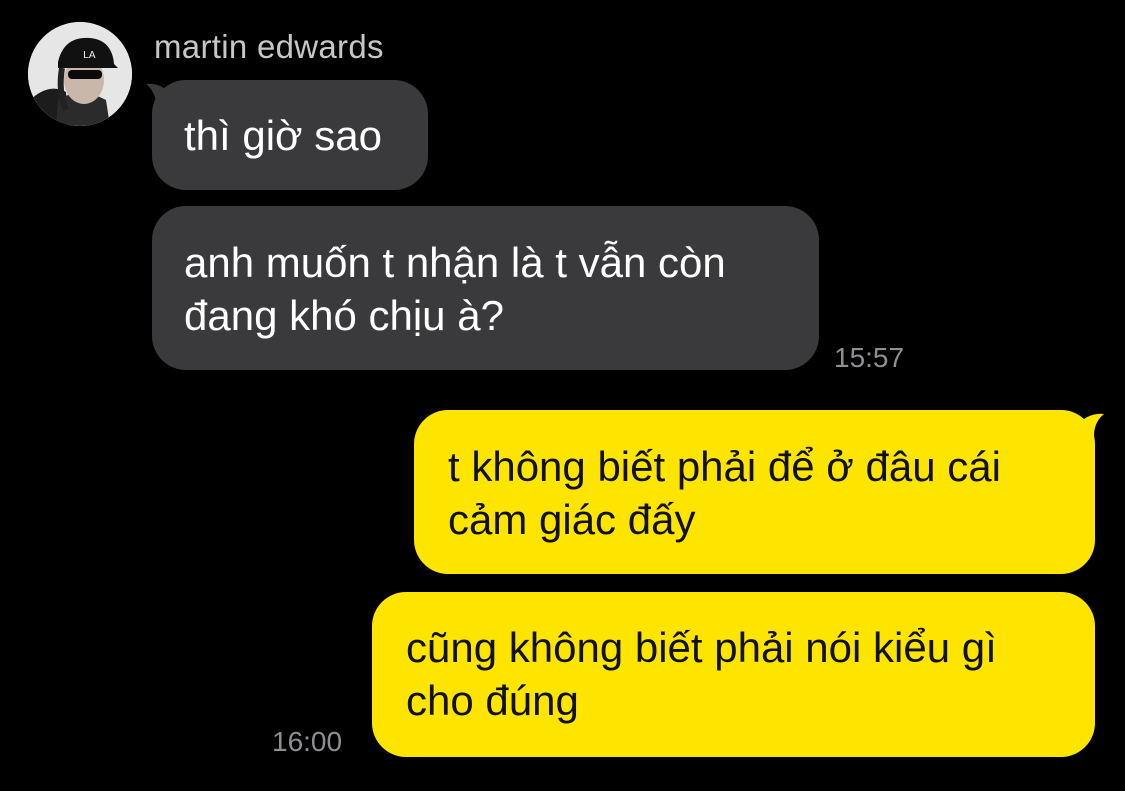  I want to click on message-text: cho đúng, so click(492, 700).